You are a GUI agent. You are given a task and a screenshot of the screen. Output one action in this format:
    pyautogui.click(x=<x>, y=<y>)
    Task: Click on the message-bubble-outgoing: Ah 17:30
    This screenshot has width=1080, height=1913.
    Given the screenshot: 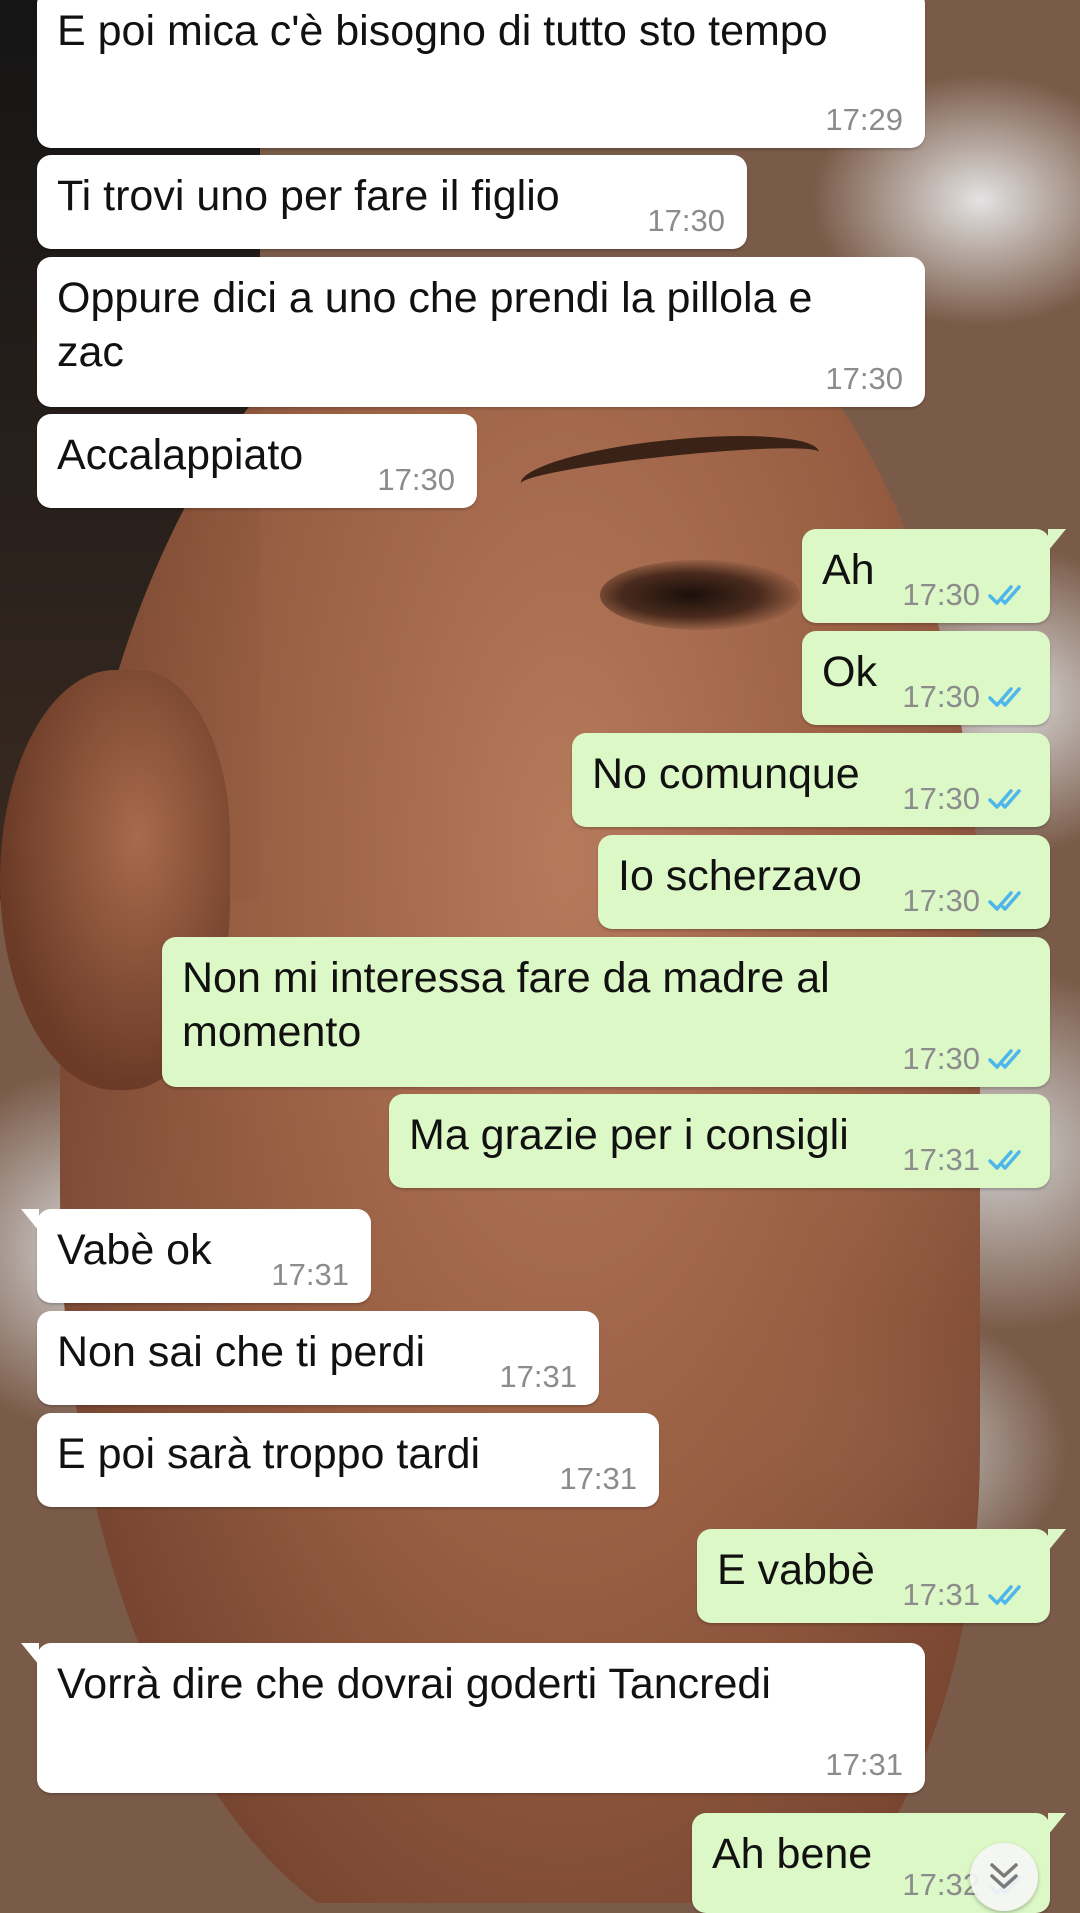 What is the action you would take?
    pyautogui.click(x=934, y=576)
    